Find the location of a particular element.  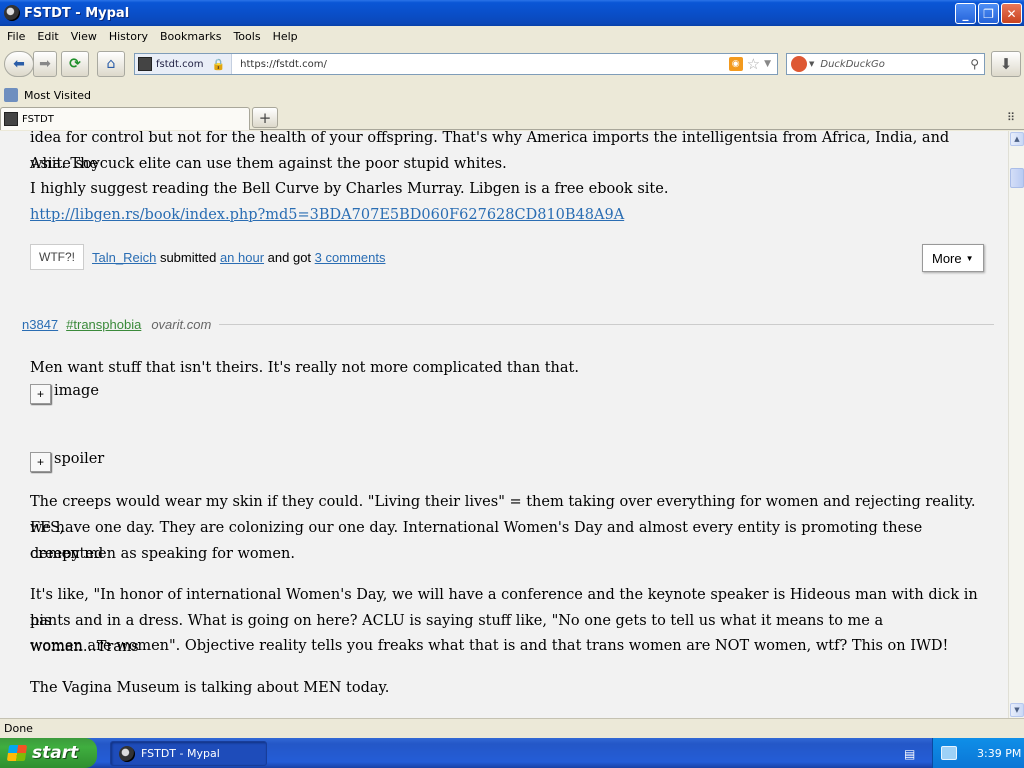

more-label: More is located at coordinates (947, 258).